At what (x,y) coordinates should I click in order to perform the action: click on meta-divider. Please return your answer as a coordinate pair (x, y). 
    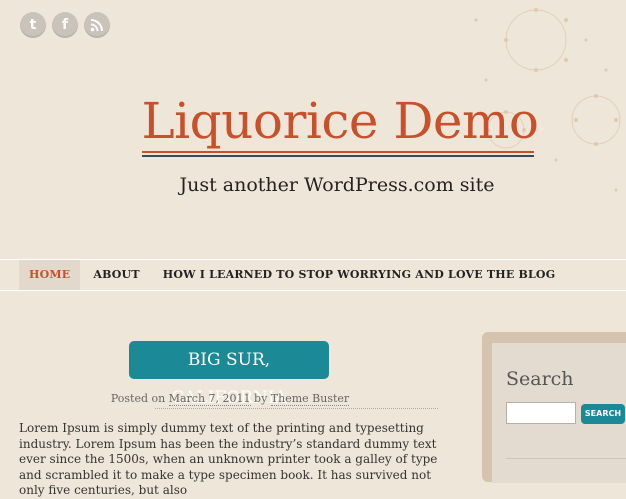
    Looking at the image, I should click on (296, 408).